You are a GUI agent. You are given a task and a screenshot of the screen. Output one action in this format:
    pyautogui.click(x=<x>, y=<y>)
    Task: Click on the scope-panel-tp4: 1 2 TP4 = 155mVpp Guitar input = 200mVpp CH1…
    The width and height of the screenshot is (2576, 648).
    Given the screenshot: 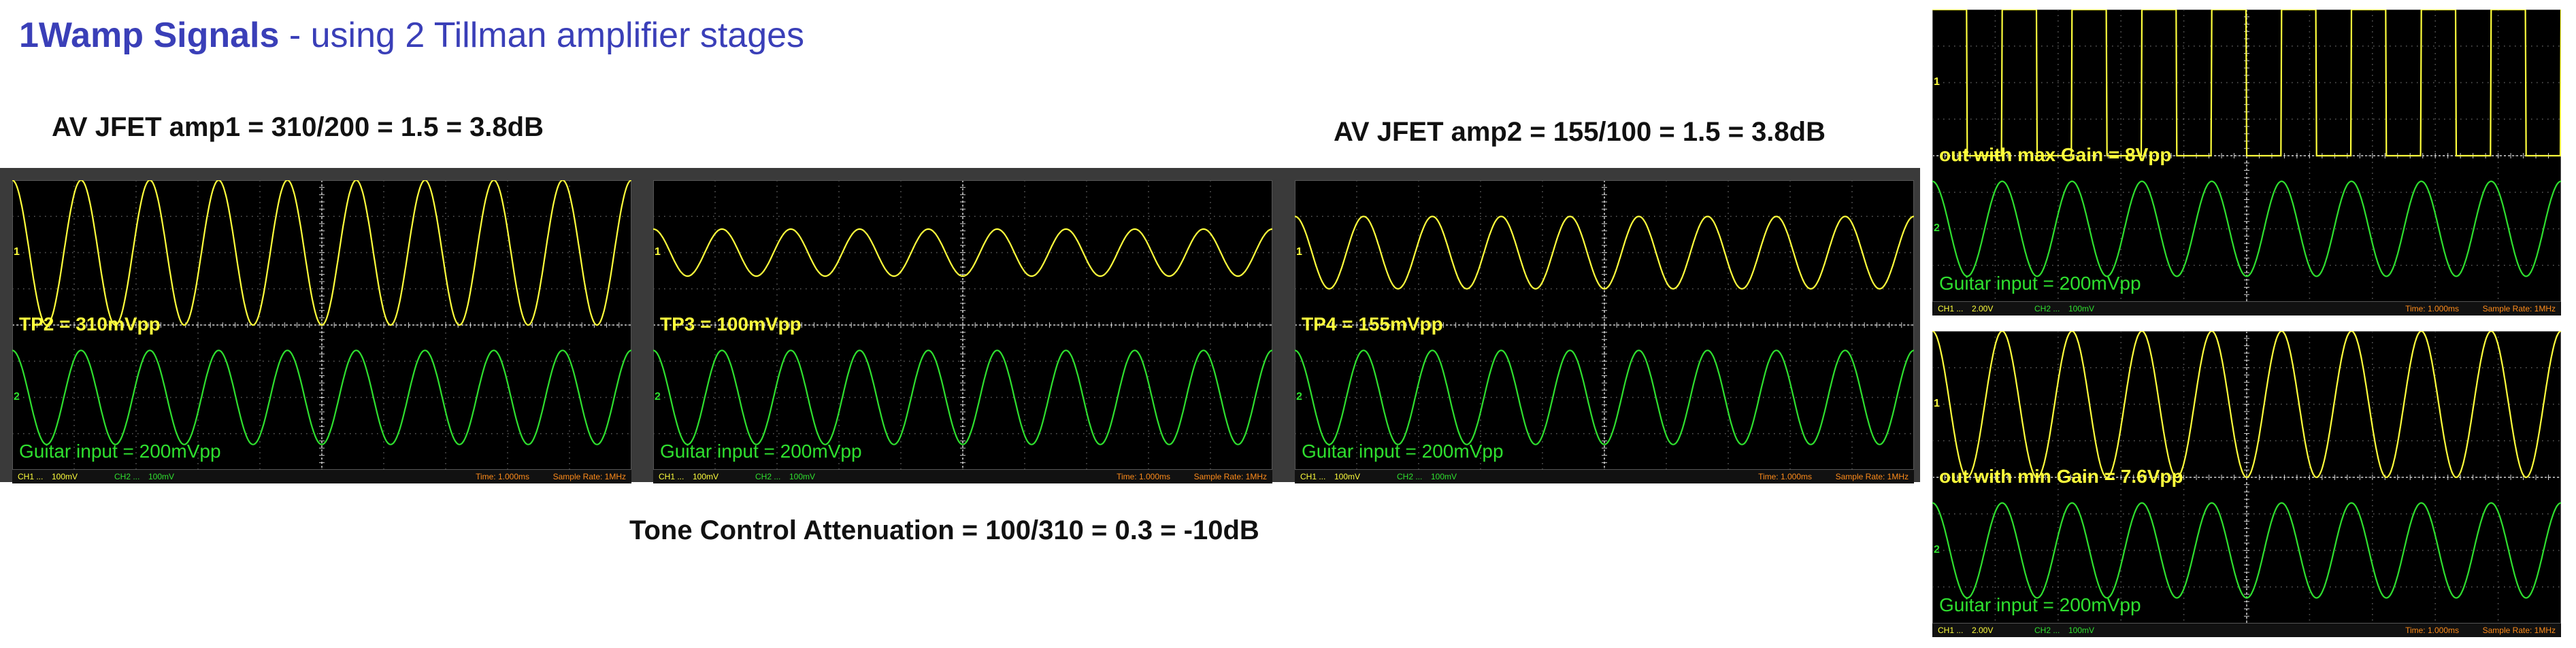 What is the action you would take?
    pyautogui.click(x=1605, y=331)
    